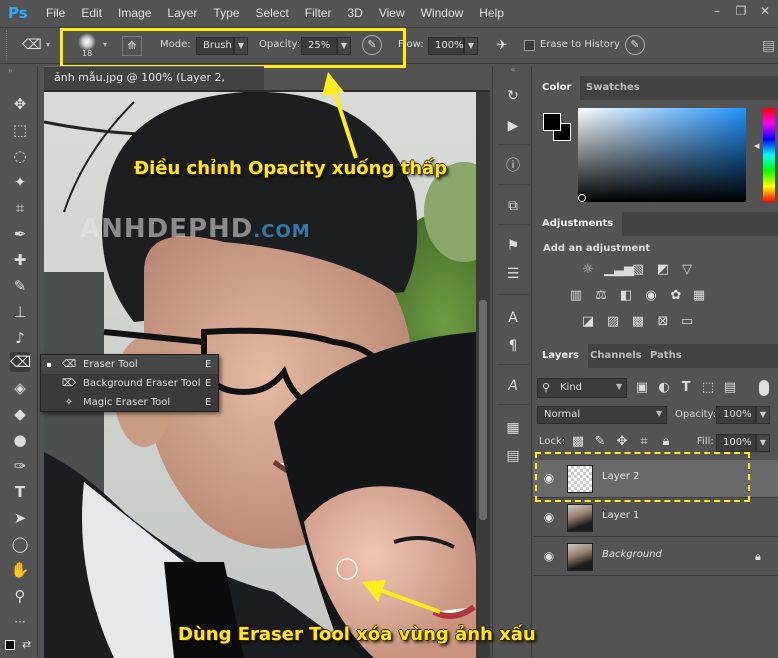 This screenshot has width=778, height=658. I want to click on opacity-callout: Điều chỉnh Opacity xuống thấp, so click(291, 168).